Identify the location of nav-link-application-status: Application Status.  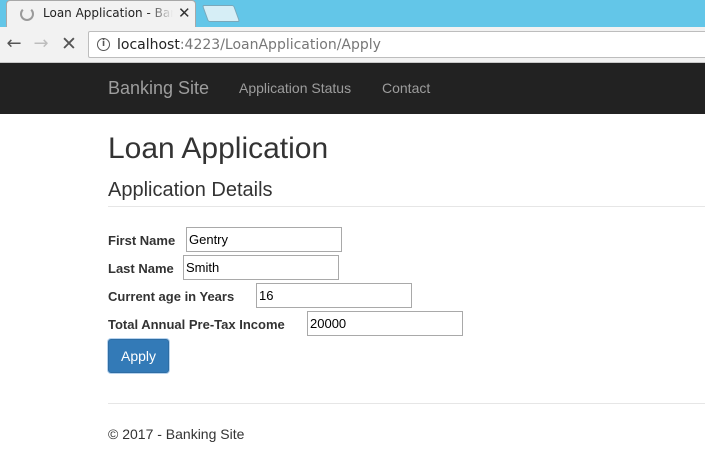
(295, 88).